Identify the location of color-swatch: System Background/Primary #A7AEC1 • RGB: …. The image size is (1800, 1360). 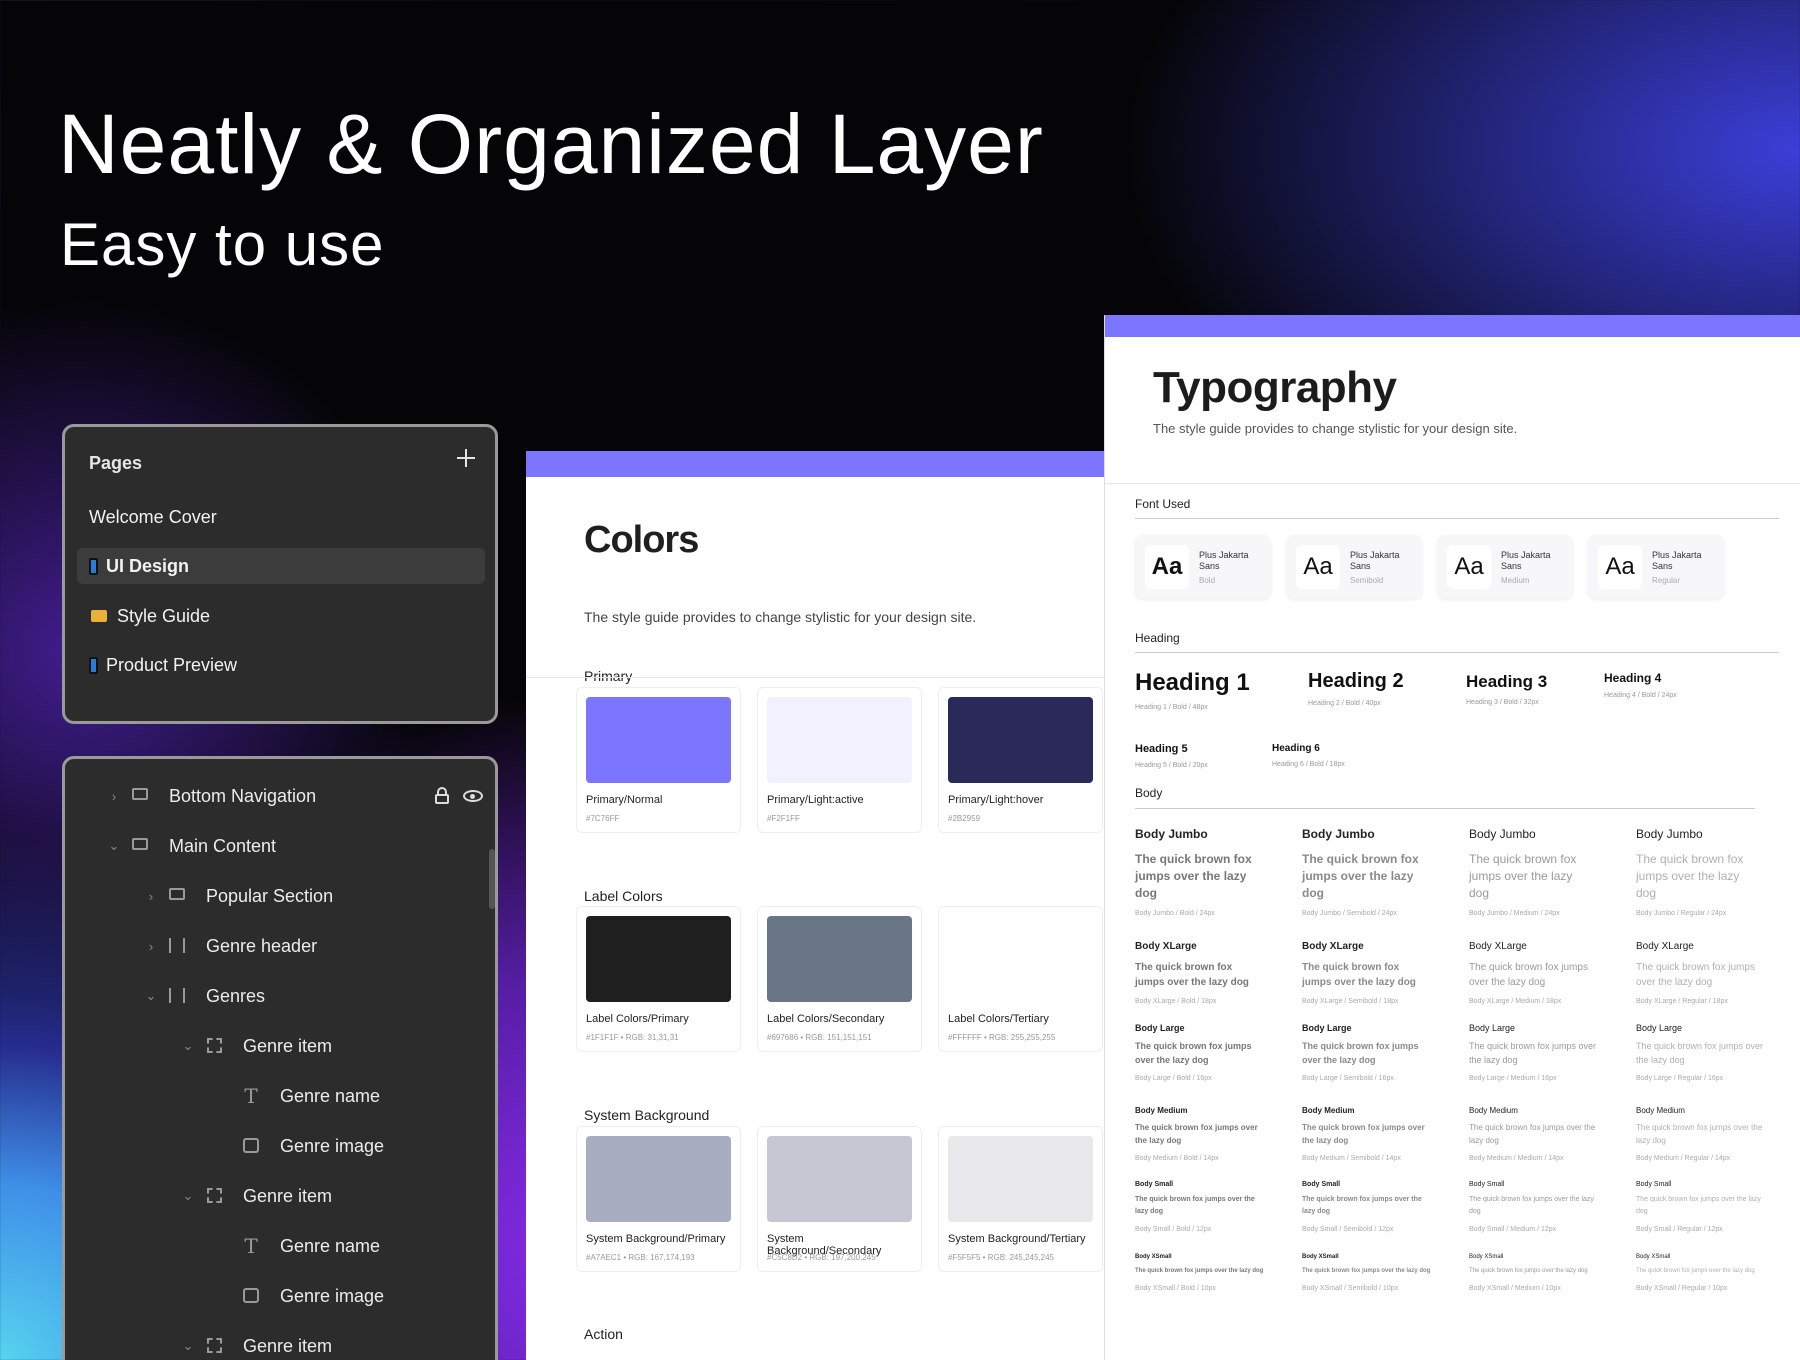
(658, 1199).